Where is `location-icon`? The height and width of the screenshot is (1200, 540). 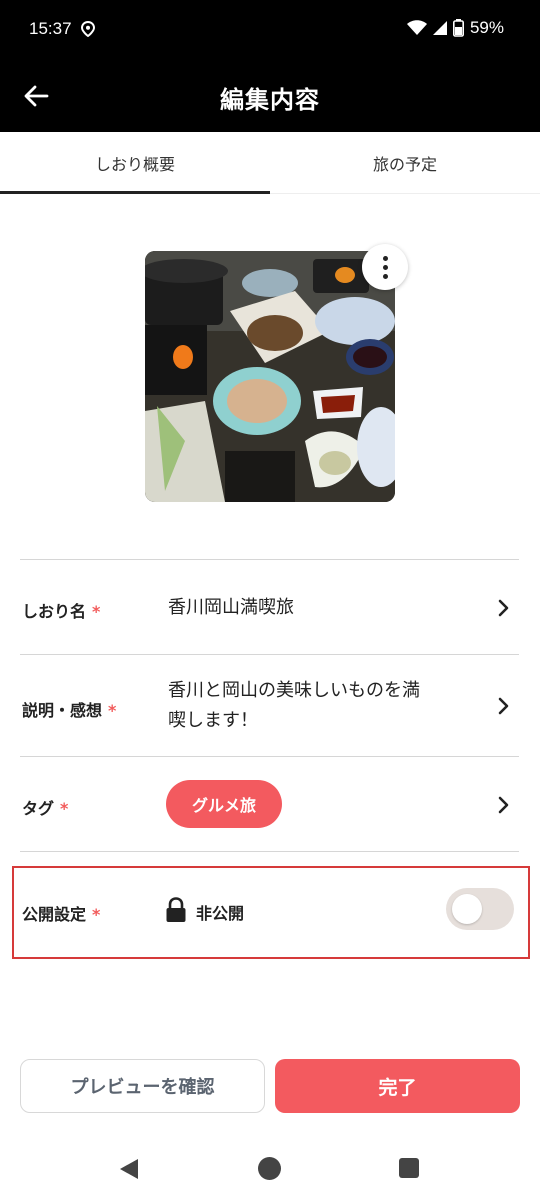
location-icon is located at coordinates (88, 29).